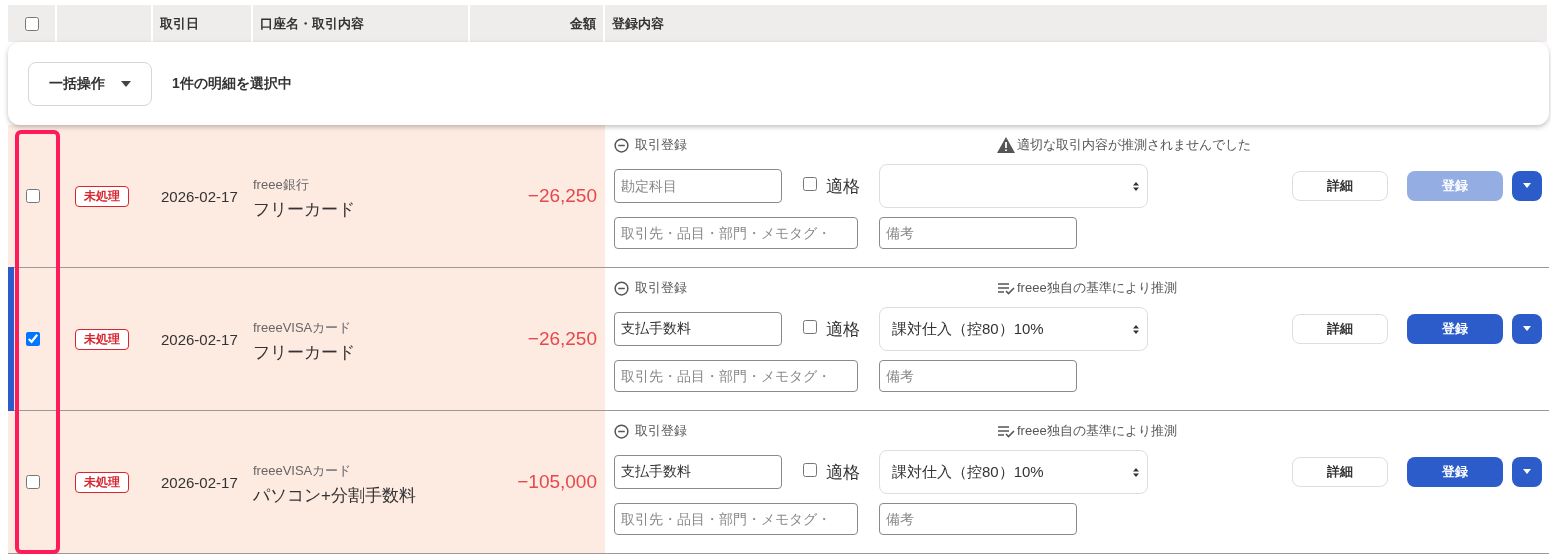 Image resolution: width=1551 pixels, height=557 pixels. Describe the element at coordinates (179, 23) in the screenshot. I see `column-header: 取引日` at that location.